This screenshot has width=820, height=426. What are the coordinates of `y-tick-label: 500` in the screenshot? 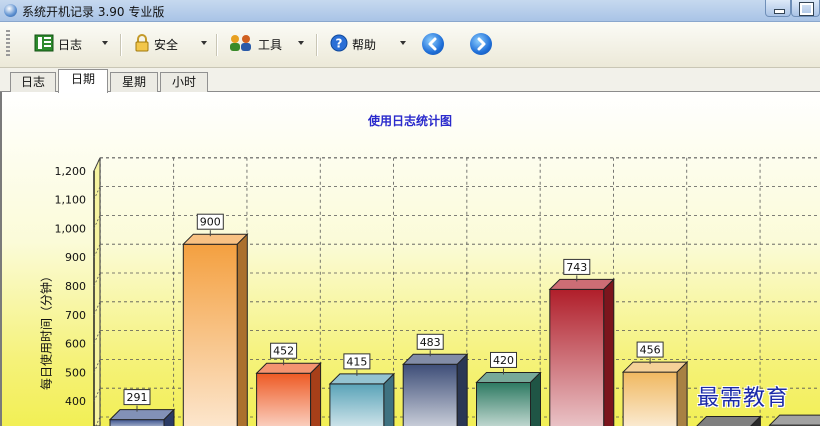 It's located at (75, 372).